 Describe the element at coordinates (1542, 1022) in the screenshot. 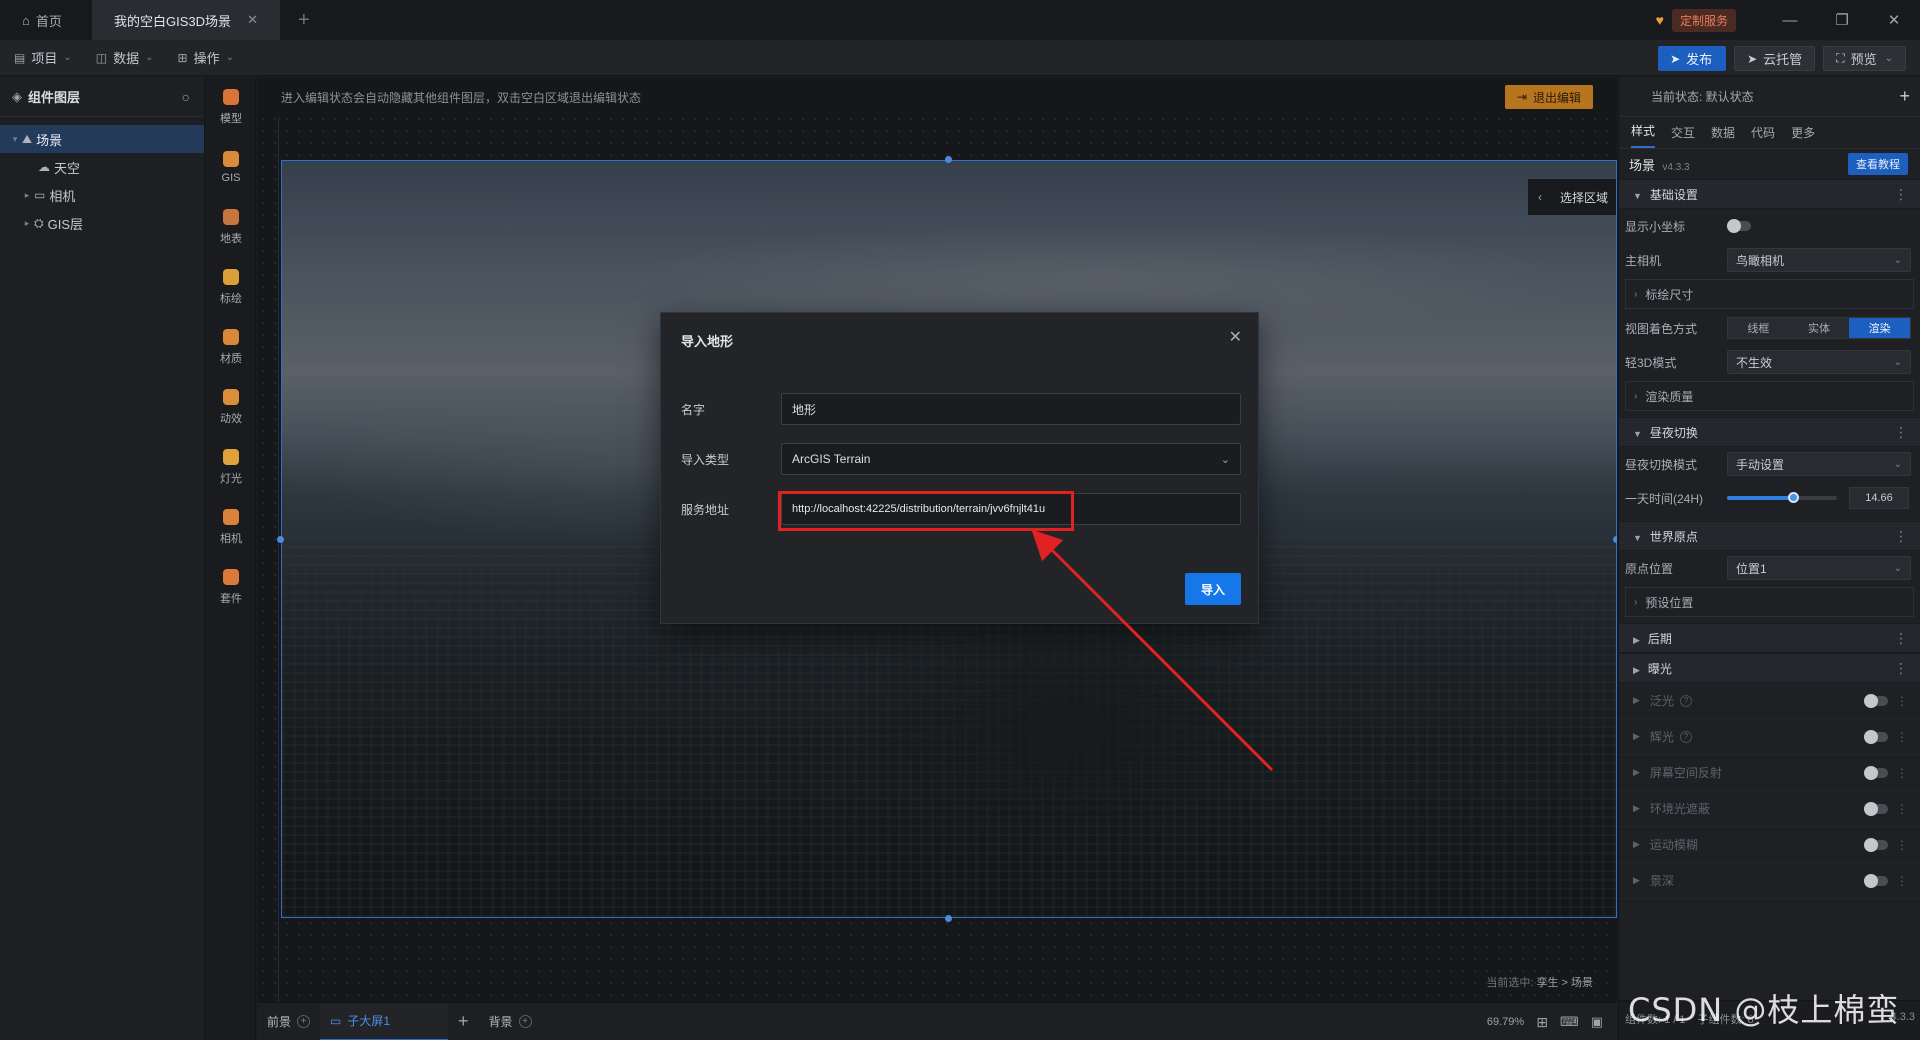

I see `fit-icon: ⊞` at that location.